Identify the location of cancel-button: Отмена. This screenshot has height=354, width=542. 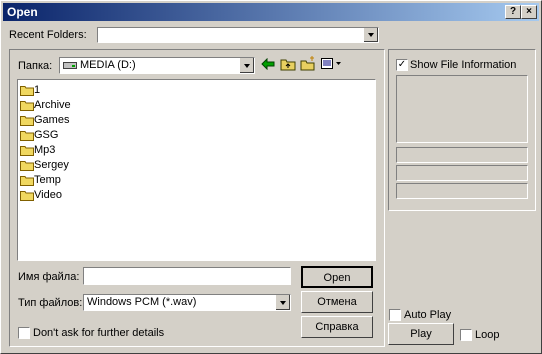
(337, 302).